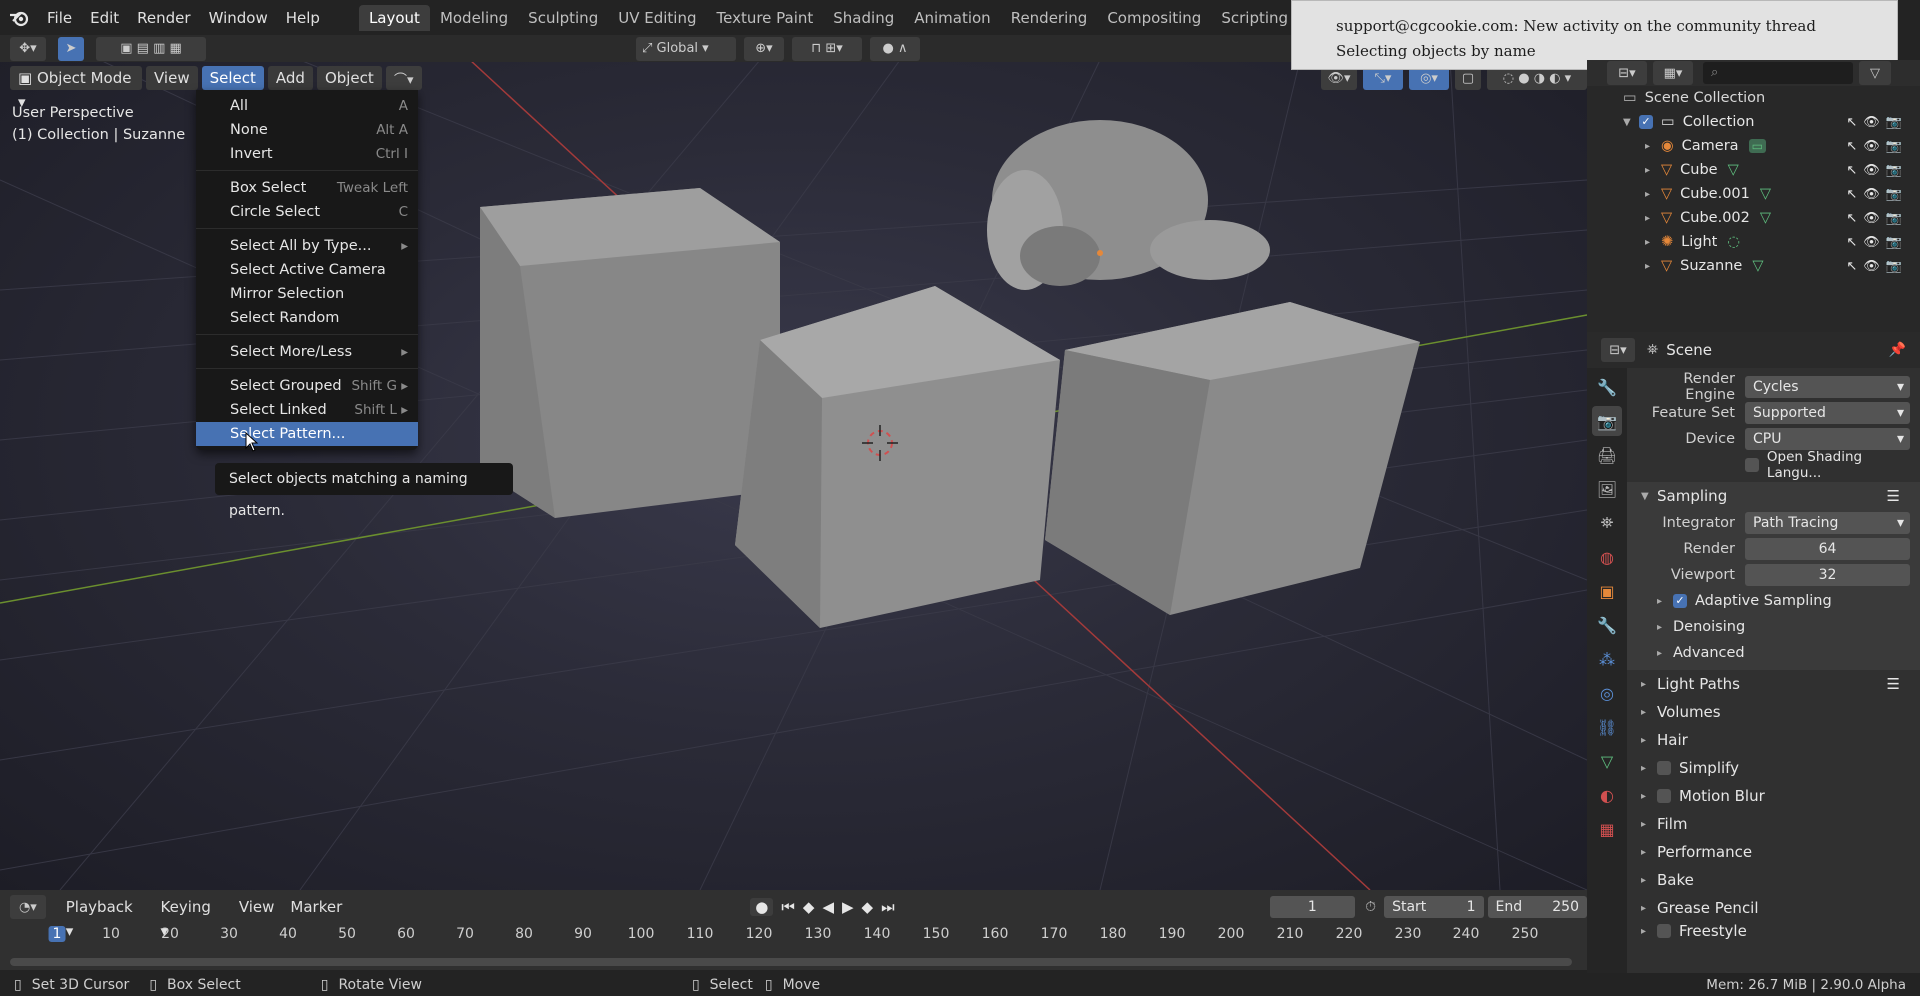 This screenshot has width=1920, height=996. I want to click on play-icon: ▶, so click(848, 907).